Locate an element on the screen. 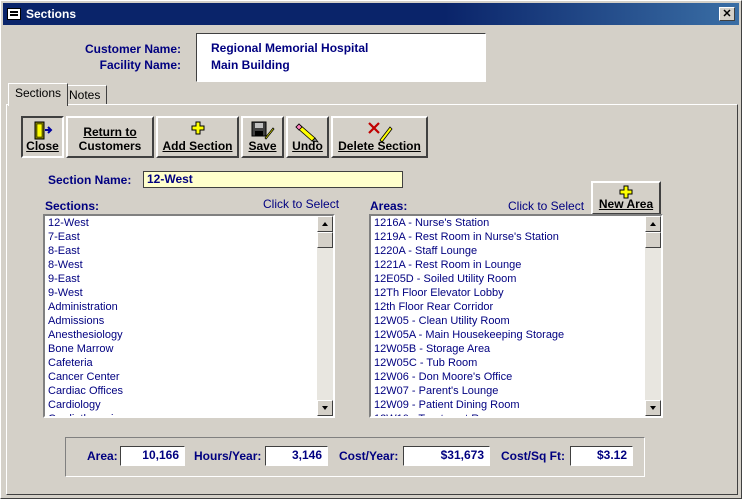 The height and width of the screenshot is (499, 742). save-label: Save is located at coordinates (262, 146).